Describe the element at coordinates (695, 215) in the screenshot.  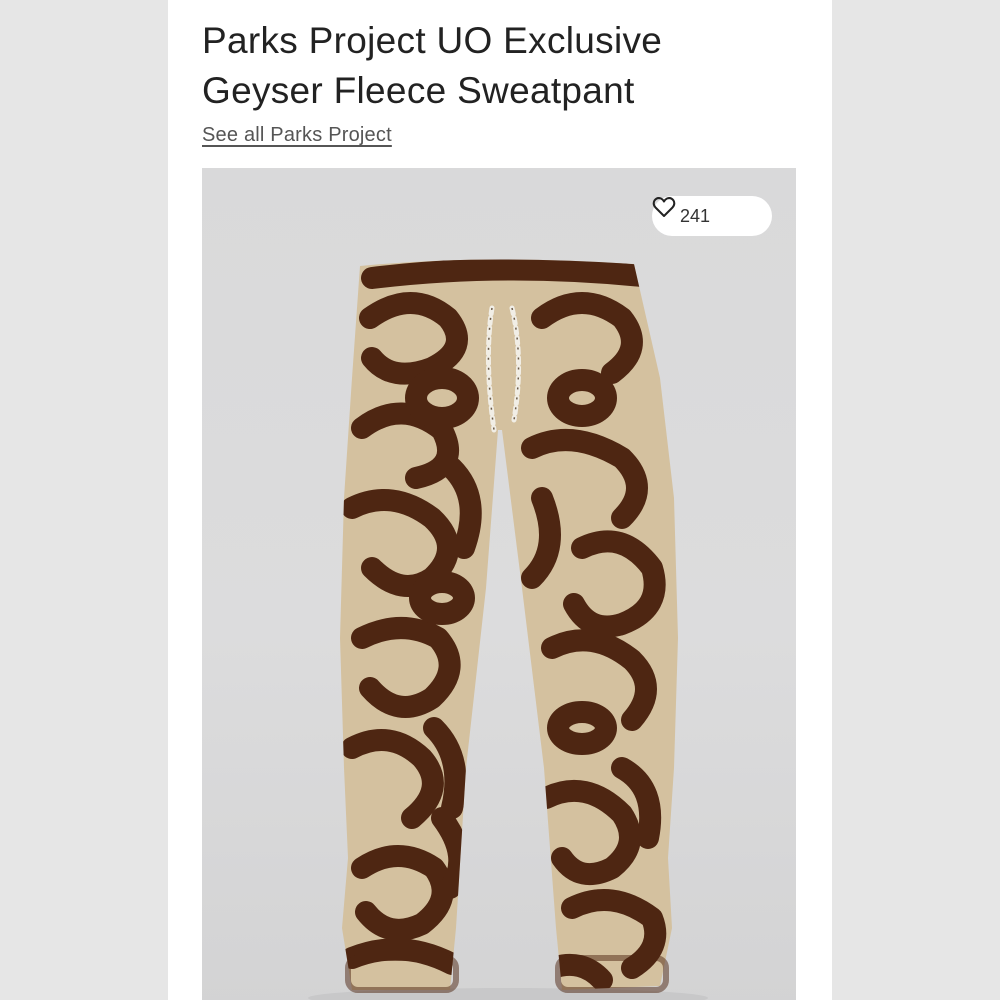
I see `like-count: 241` at that location.